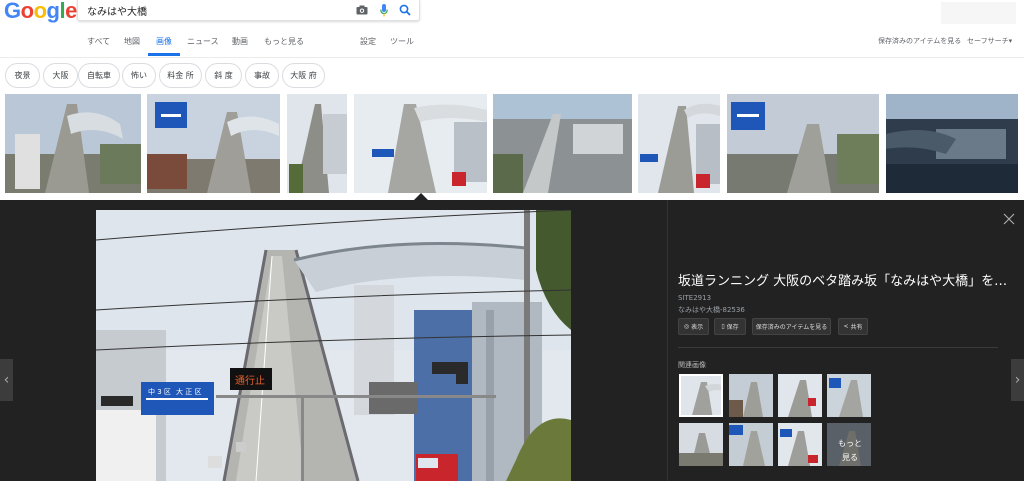  Describe the element at coordinates (250, 380) in the screenshot. I see `led-sign-text: 通行止` at that location.